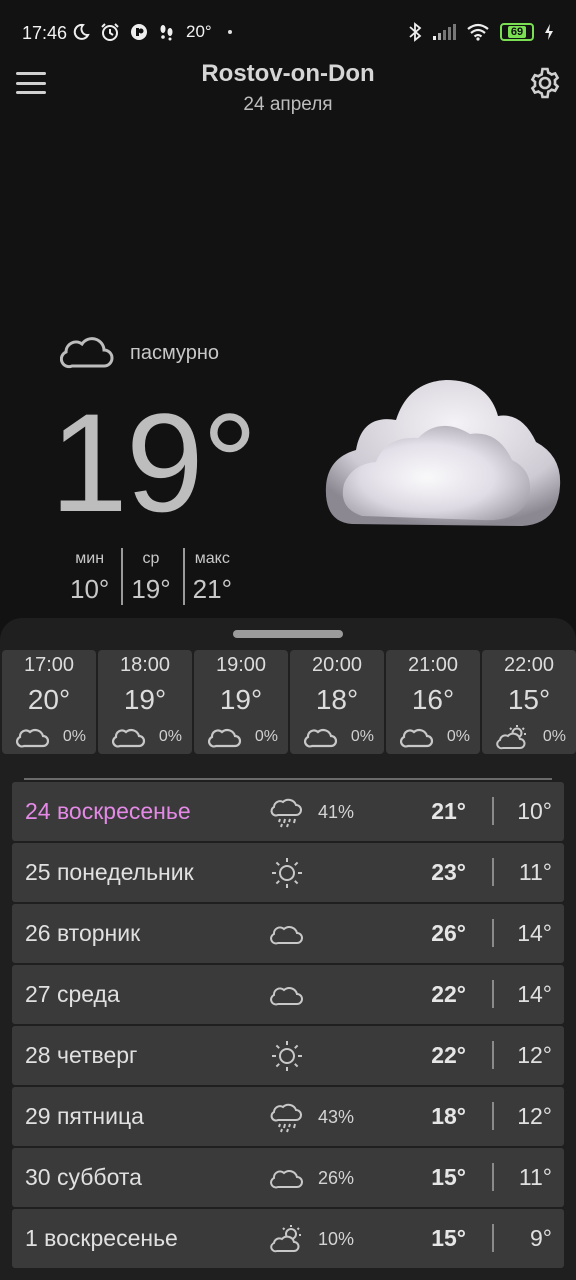 The height and width of the screenshot is (1280, 576). I want to click on hour-temp: 15°, so click(529, 699).